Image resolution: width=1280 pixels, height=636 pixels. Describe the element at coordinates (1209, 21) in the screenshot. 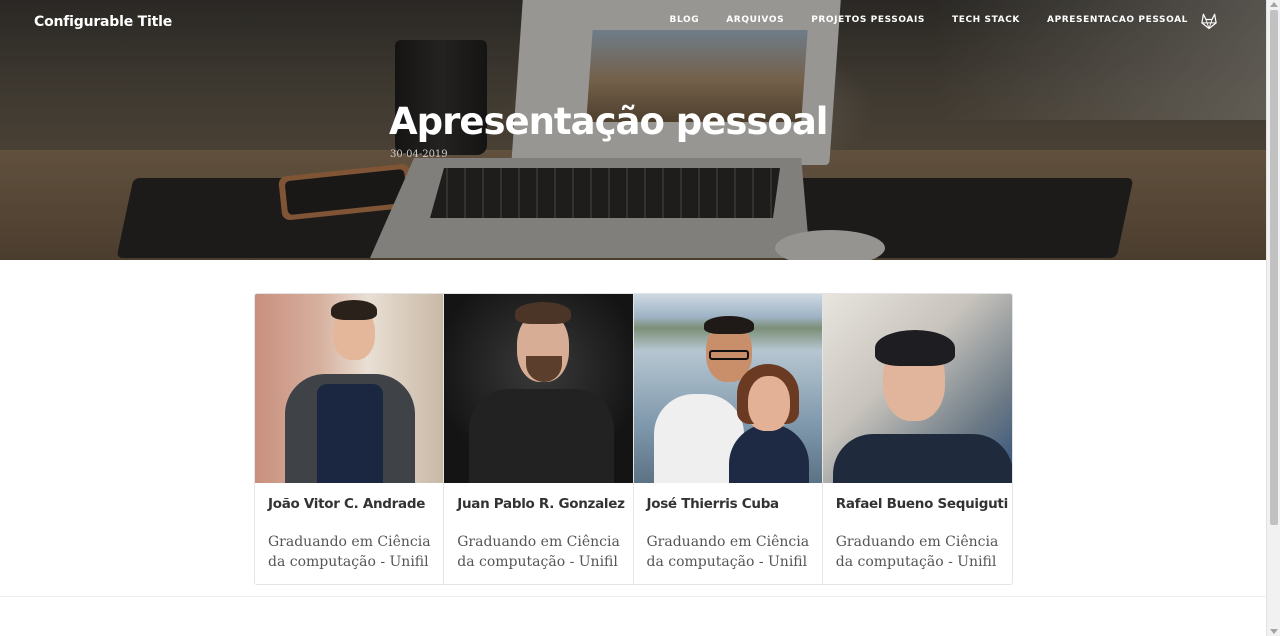

I see `gitlab-fox-icon` at that location.